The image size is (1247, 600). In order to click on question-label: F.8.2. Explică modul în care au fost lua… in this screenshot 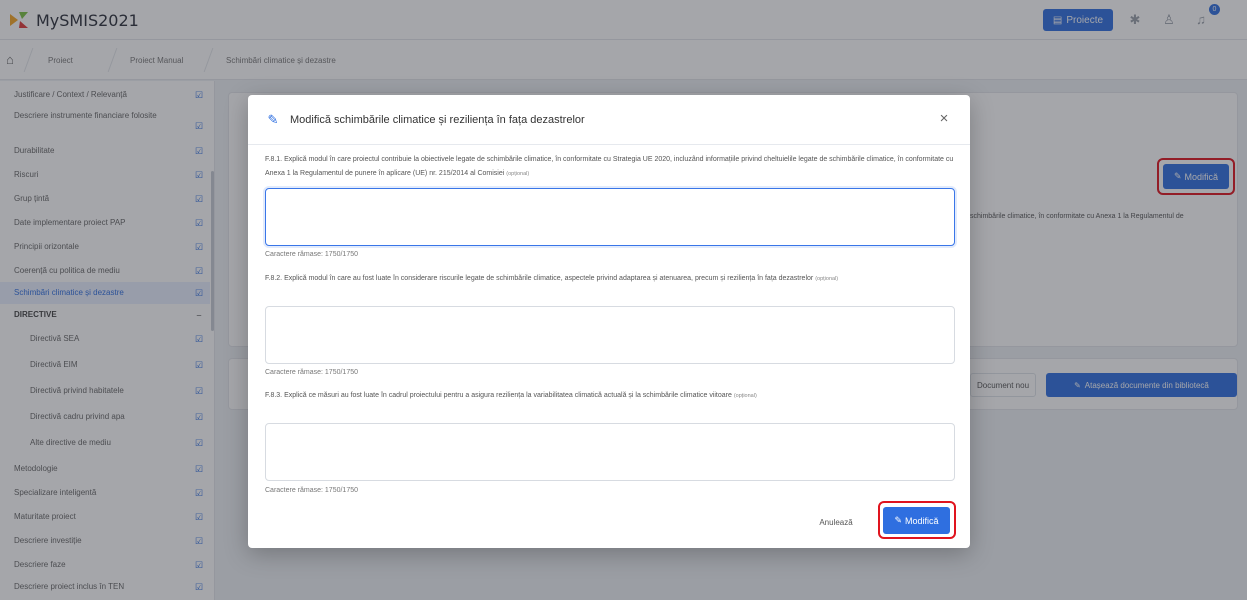, I will do `click(610, 279)`.